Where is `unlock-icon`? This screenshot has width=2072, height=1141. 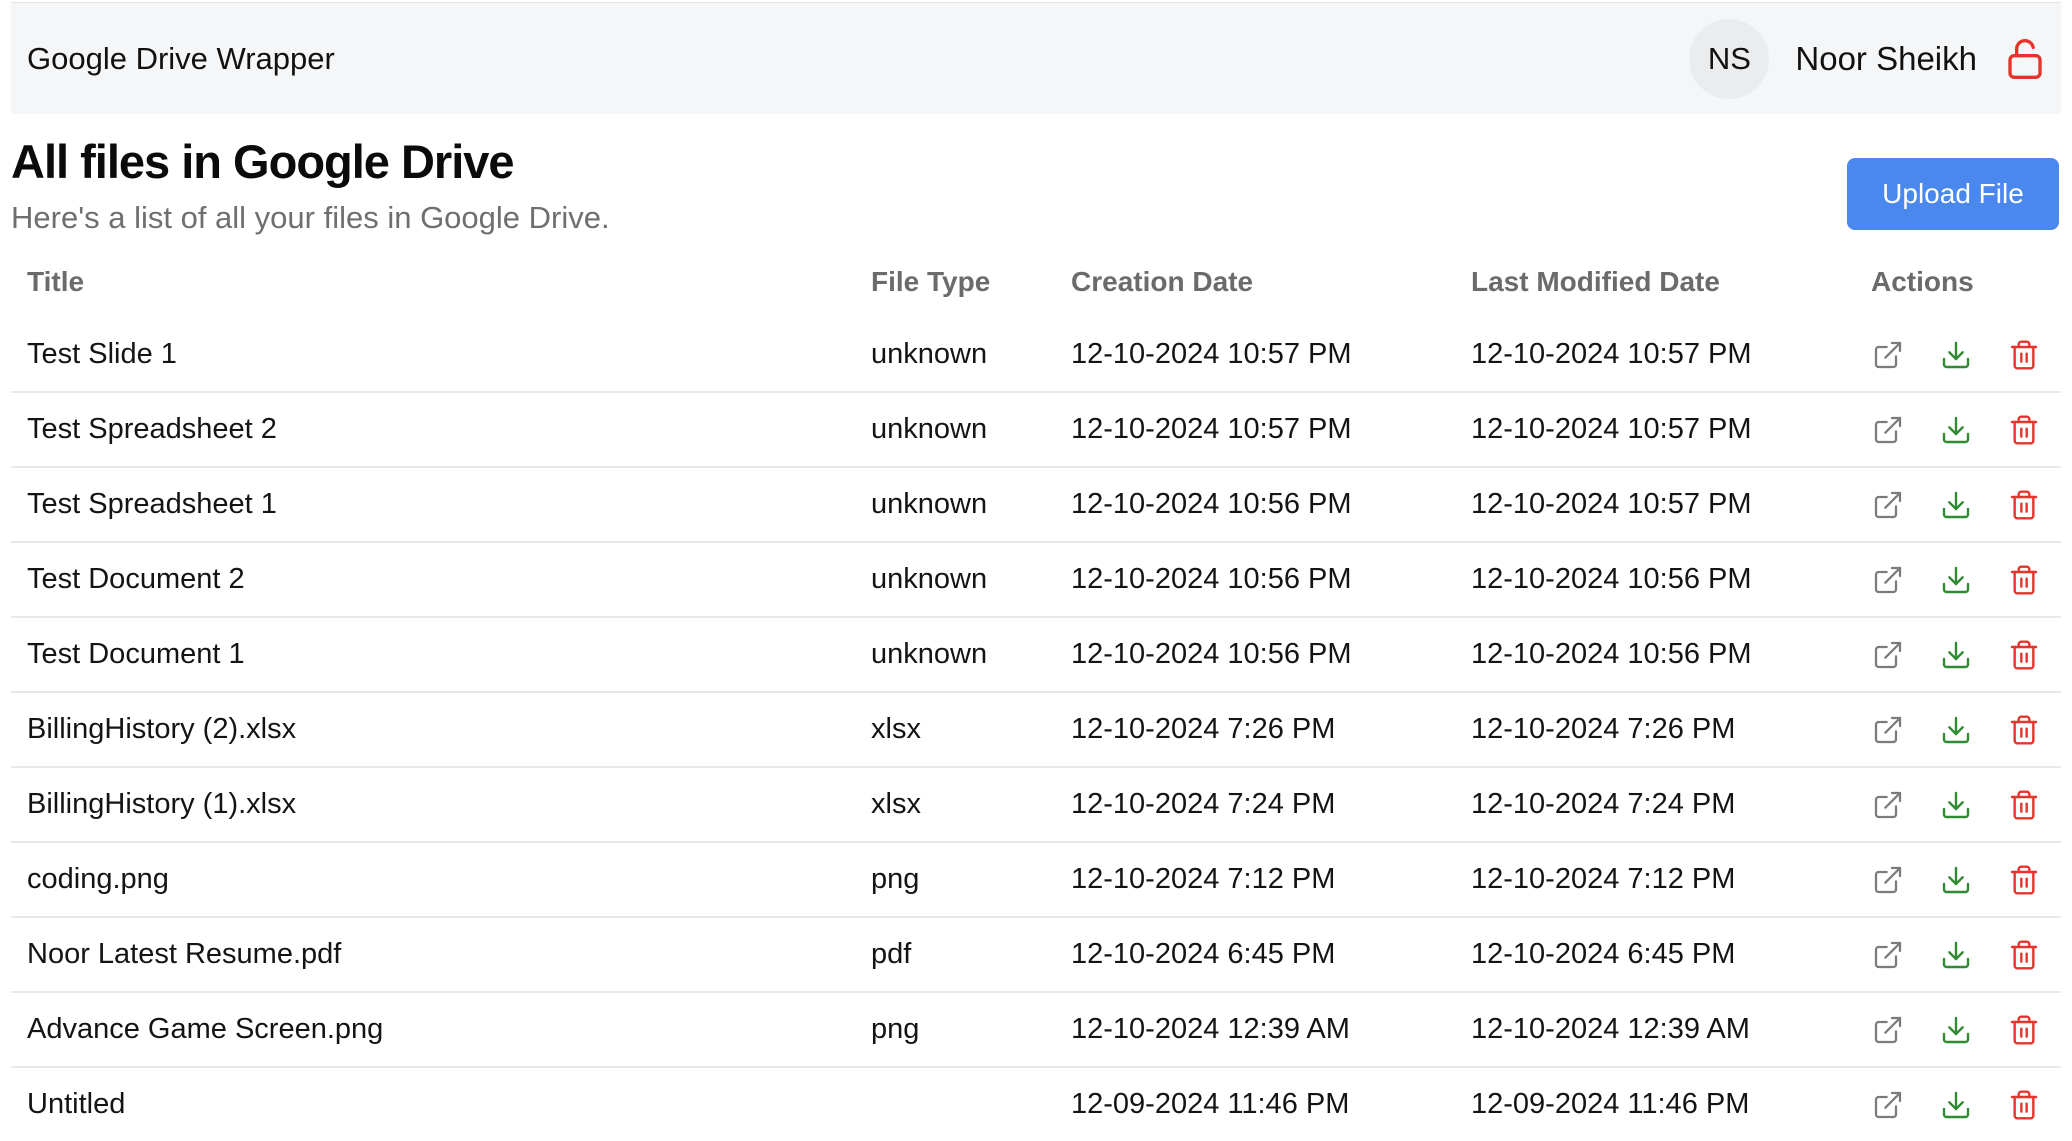
unlock-icon is located at coordinates (2025, 59).